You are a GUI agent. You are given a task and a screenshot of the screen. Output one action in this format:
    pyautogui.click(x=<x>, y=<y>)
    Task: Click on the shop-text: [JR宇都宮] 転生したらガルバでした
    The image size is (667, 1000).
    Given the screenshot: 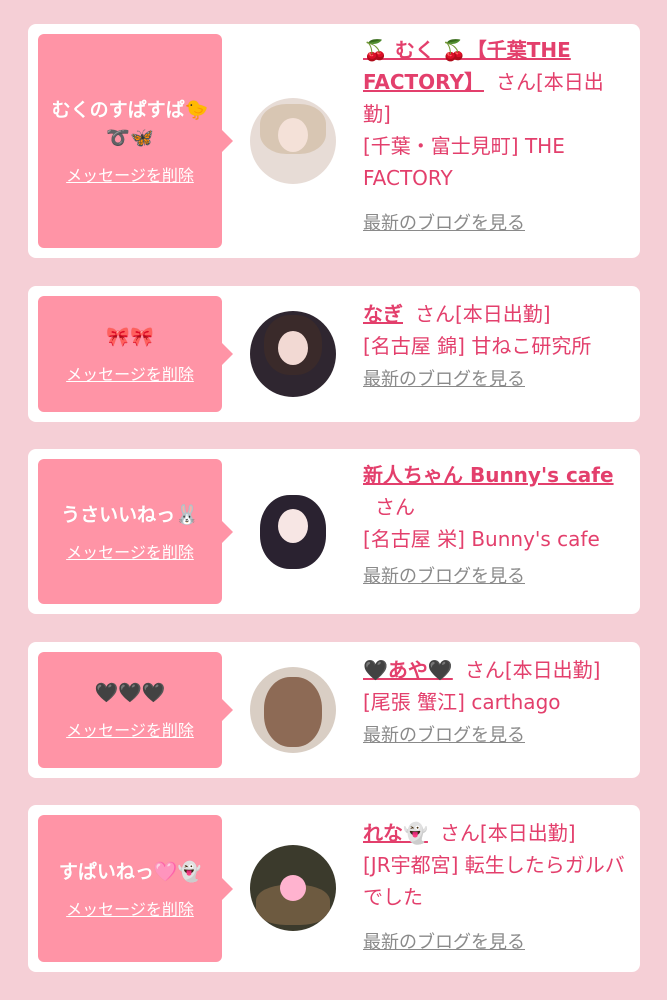 What is the action you would take?
    pyautogui.click(x=494, y=881)
    